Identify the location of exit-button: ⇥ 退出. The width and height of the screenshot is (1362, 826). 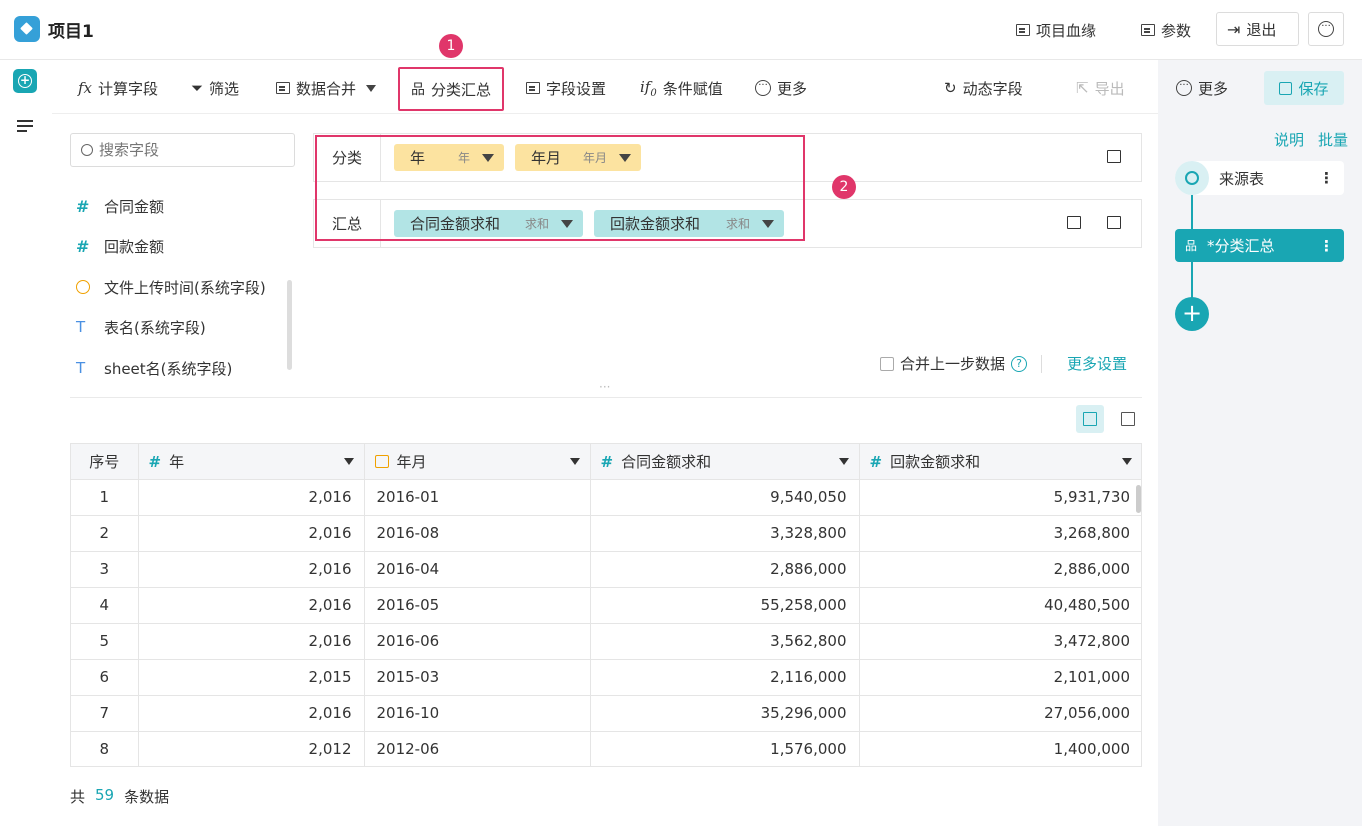
(1257, 29).